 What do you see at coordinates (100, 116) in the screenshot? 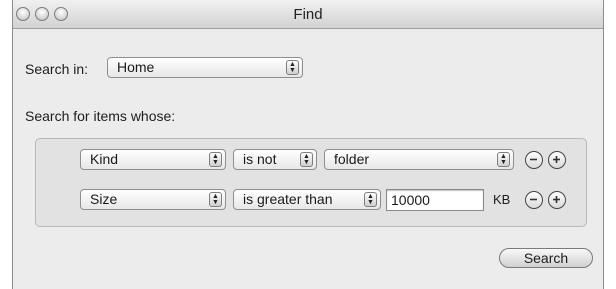
I see `criteria-heading: Search for items whose:` at bounding box center [100, 116].